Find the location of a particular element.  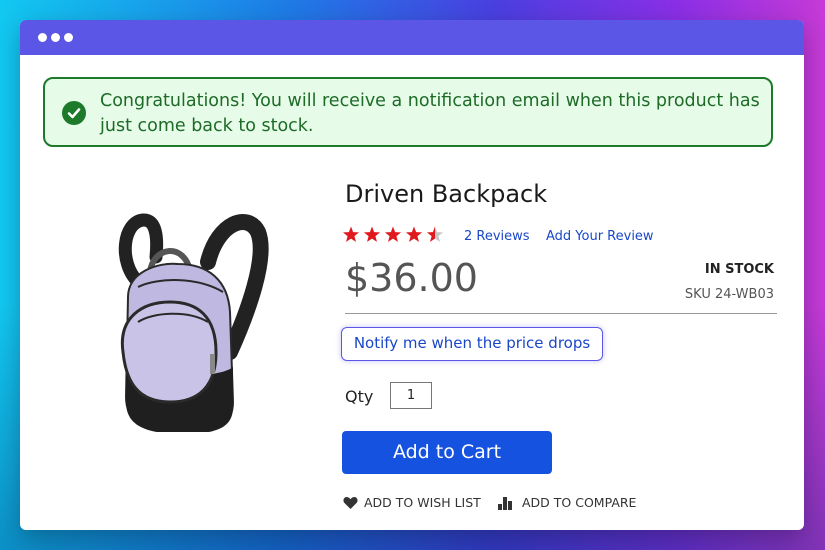

check-circle-icon is located at coordinates (74, 113).